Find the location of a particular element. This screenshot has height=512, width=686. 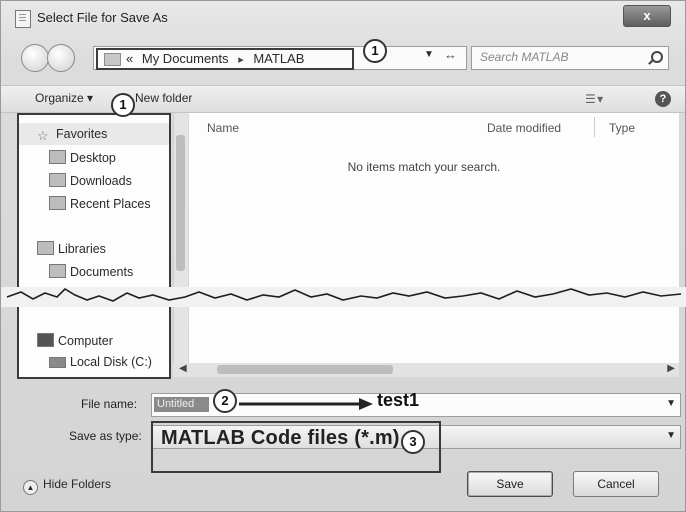

column-header-date-modified: Date modified is located at coordinates (524, 128).